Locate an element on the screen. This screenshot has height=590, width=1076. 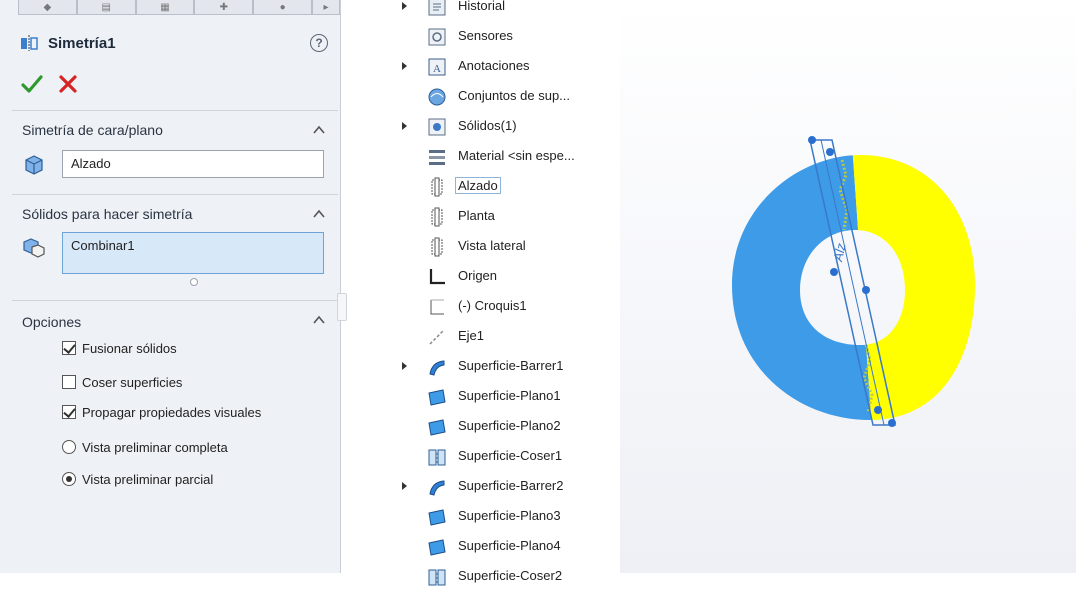
tree-item: Superficie-Plano1 is located at coordinates (510, 397).